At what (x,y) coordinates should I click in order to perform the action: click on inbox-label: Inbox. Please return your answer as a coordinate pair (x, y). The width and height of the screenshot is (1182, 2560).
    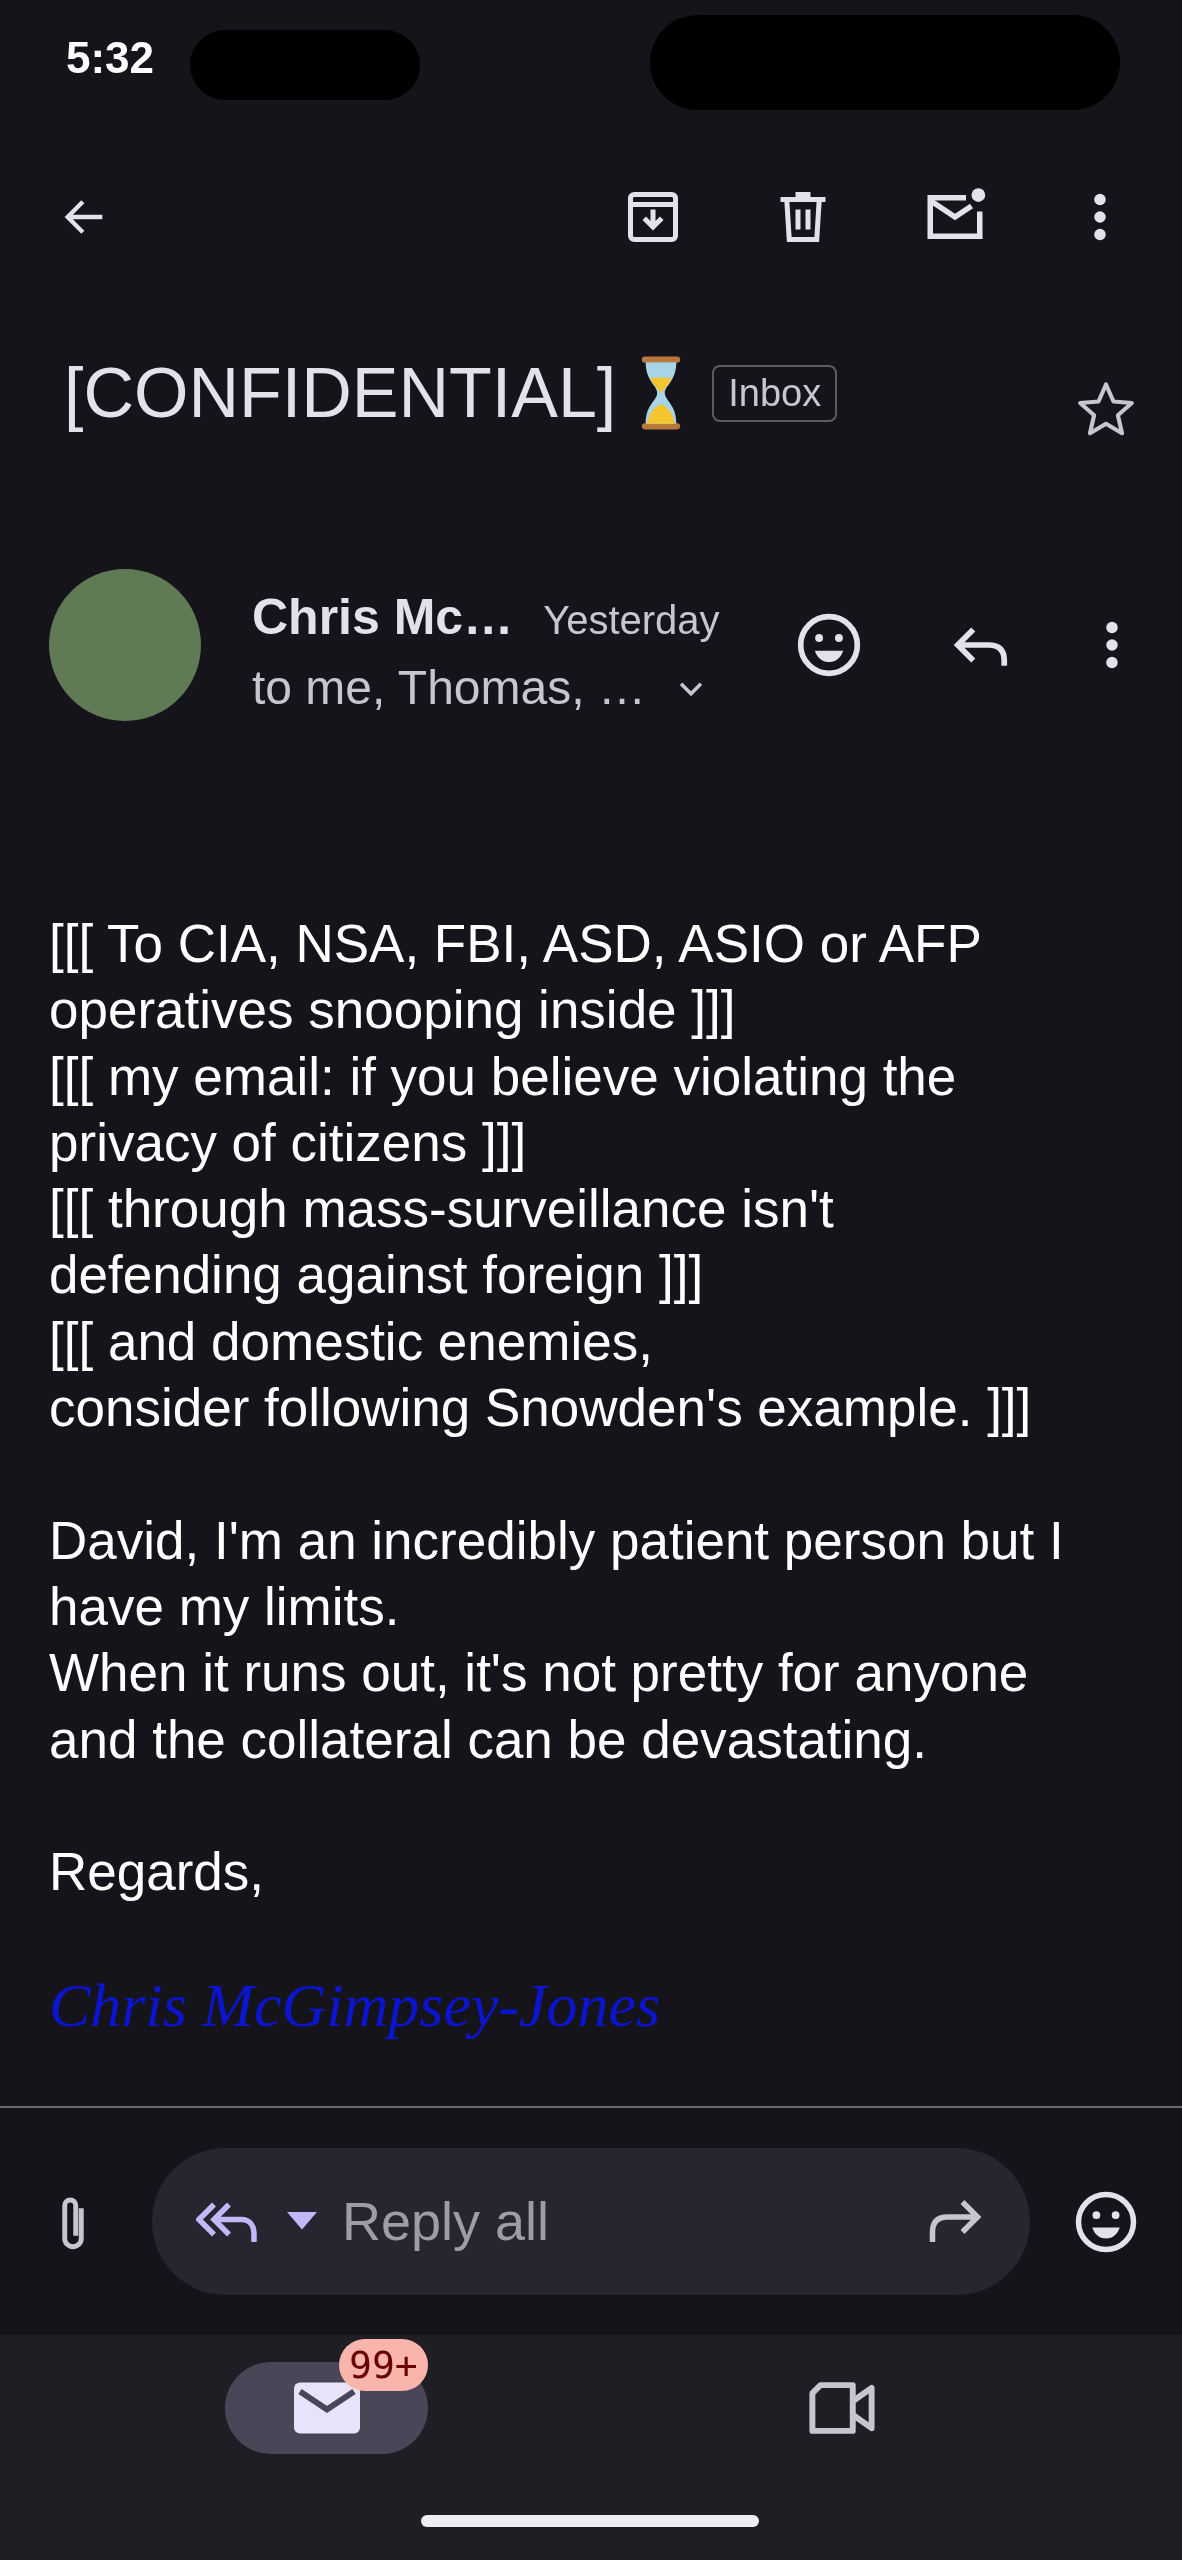
    Looking at the image, I should click on (775, 393).